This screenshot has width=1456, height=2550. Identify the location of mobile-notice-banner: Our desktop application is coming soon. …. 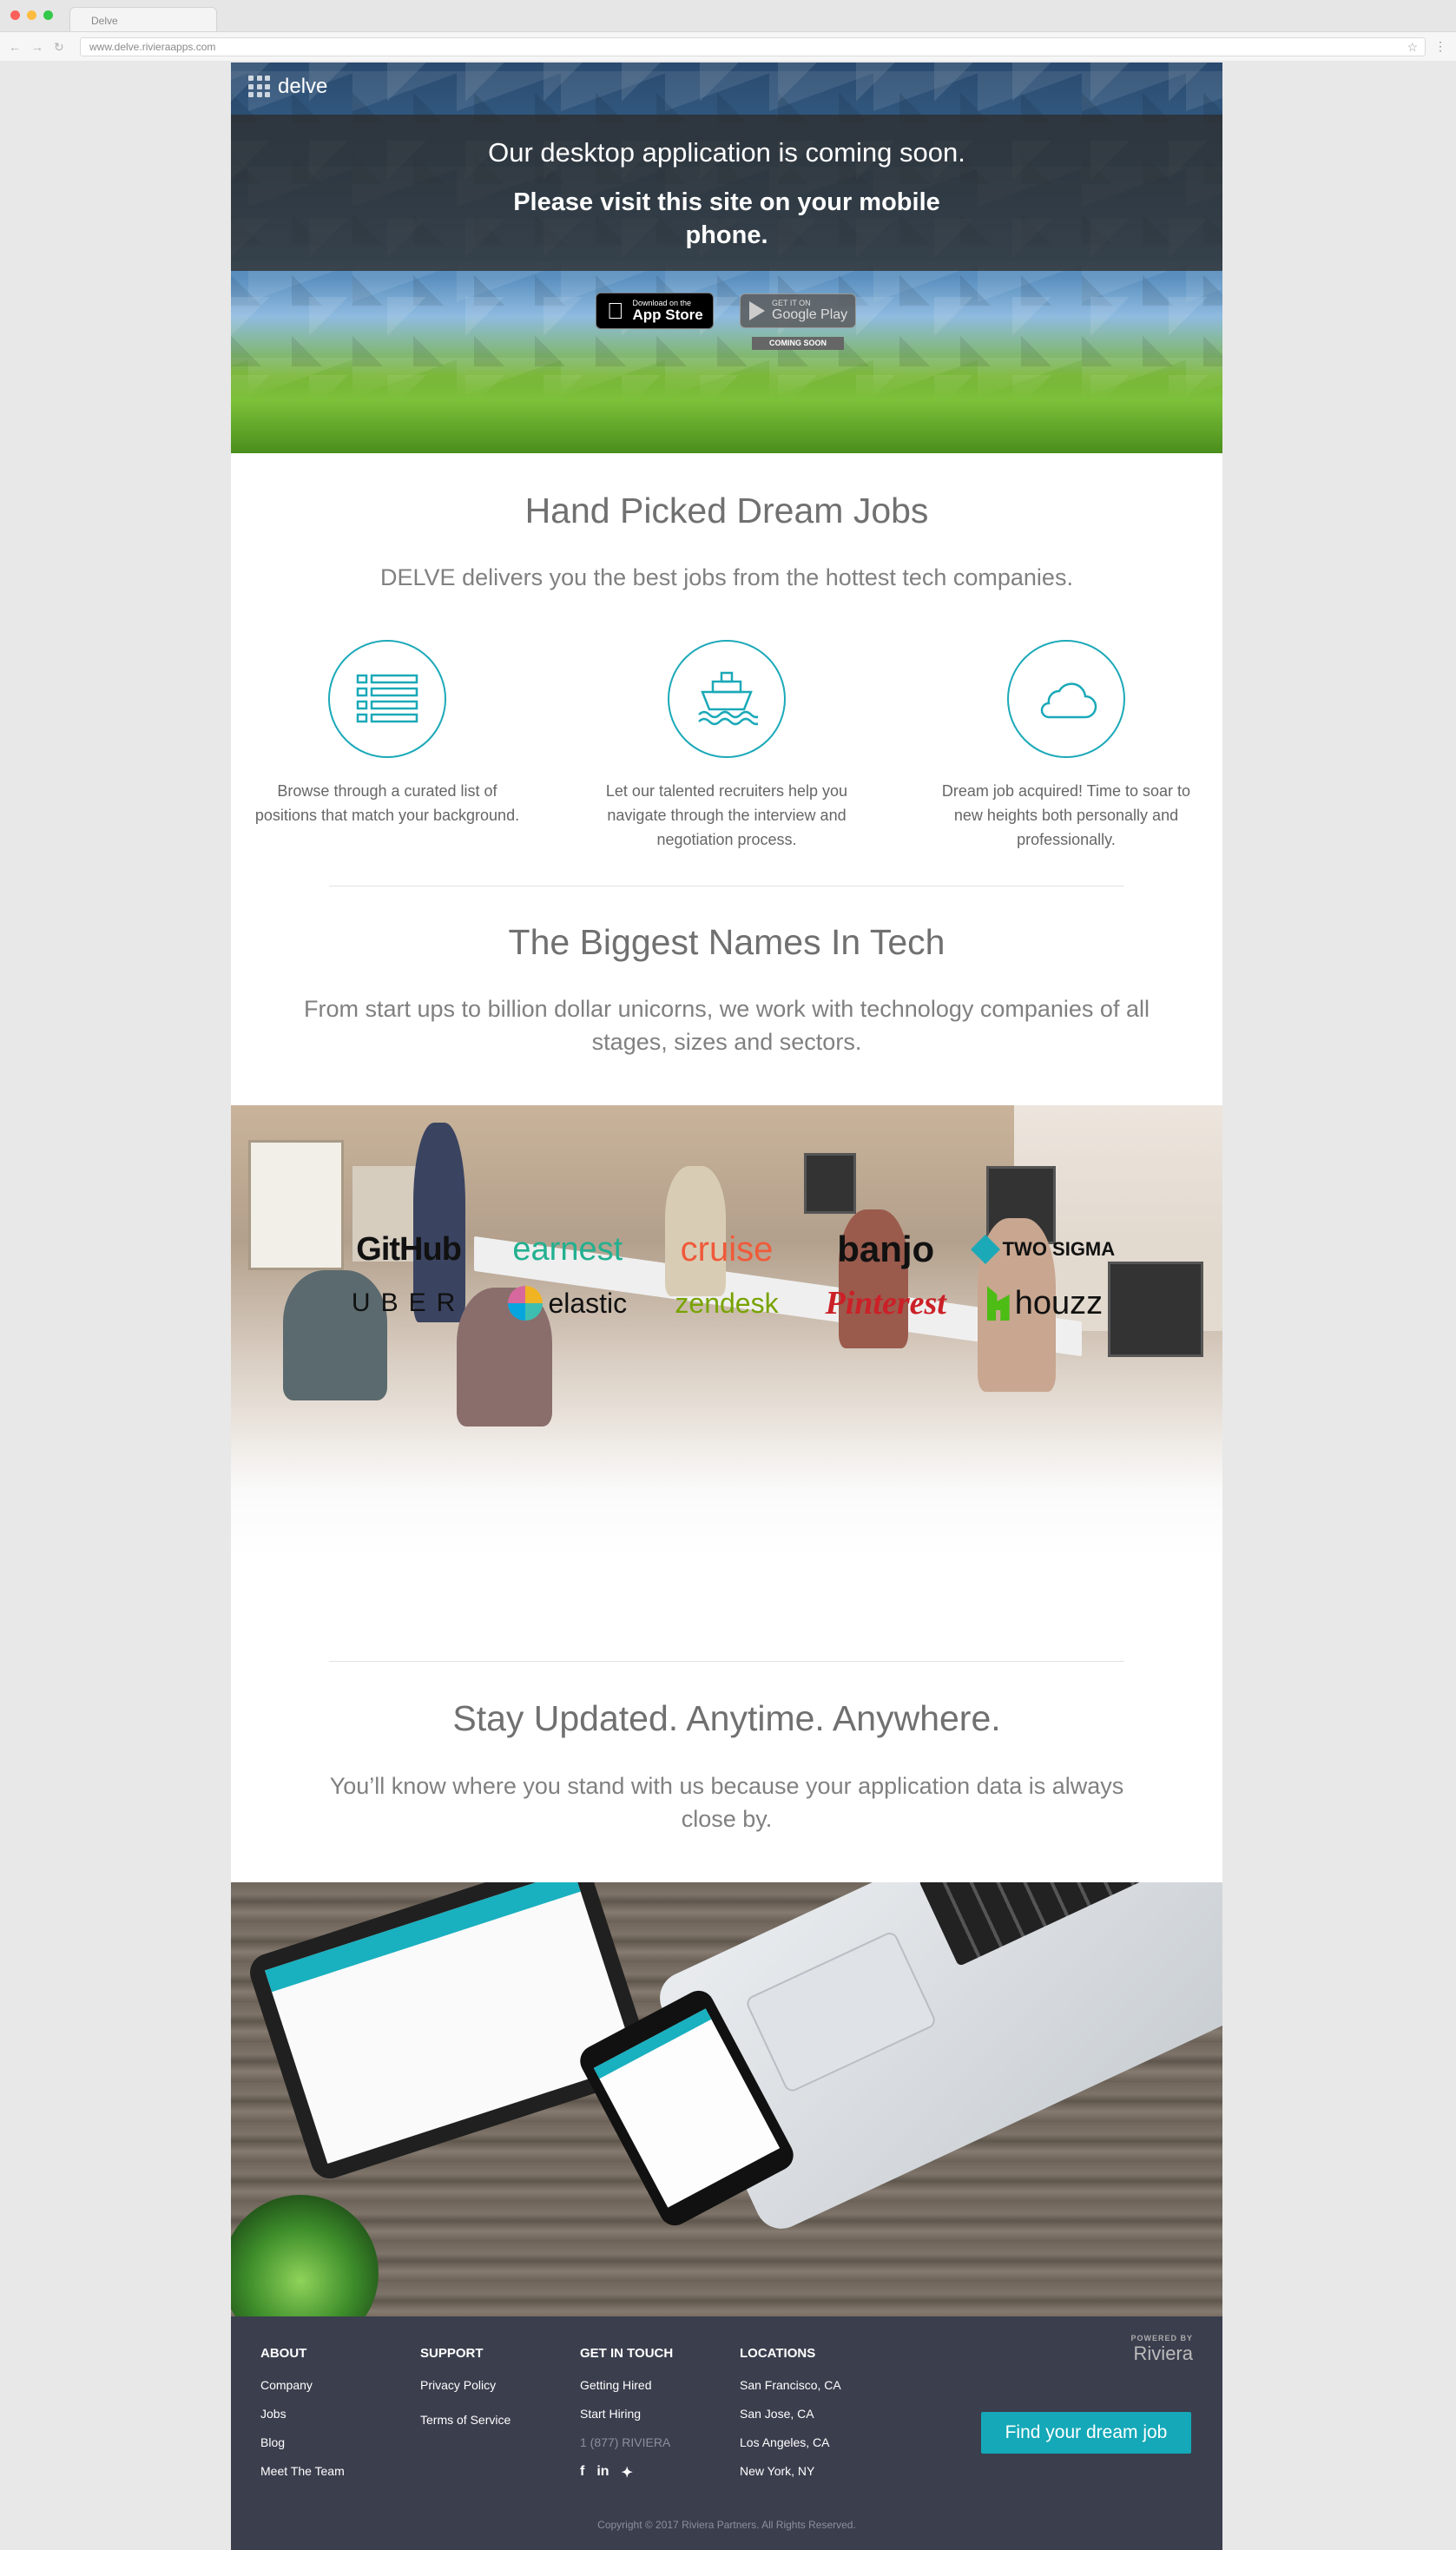
(726, 193).